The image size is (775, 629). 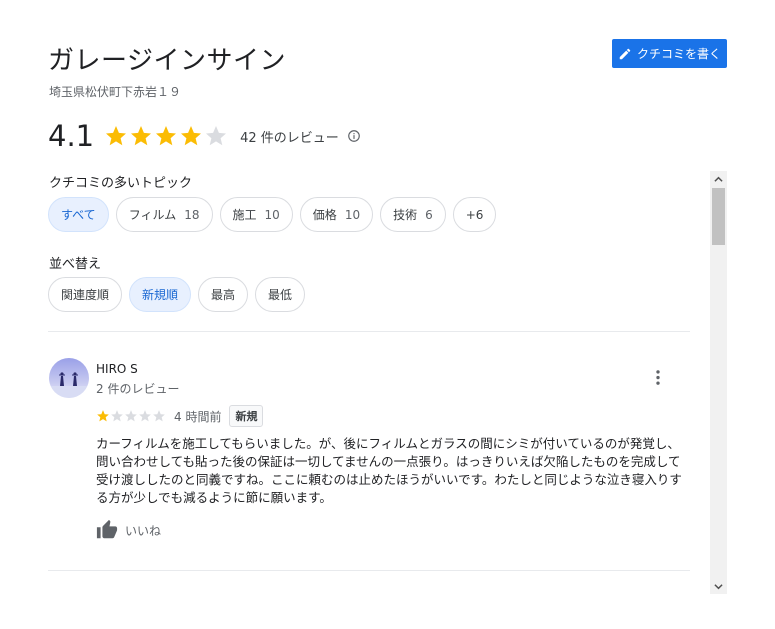 I want to click on topic-chip-more: +6, so click(x=474, y=214).